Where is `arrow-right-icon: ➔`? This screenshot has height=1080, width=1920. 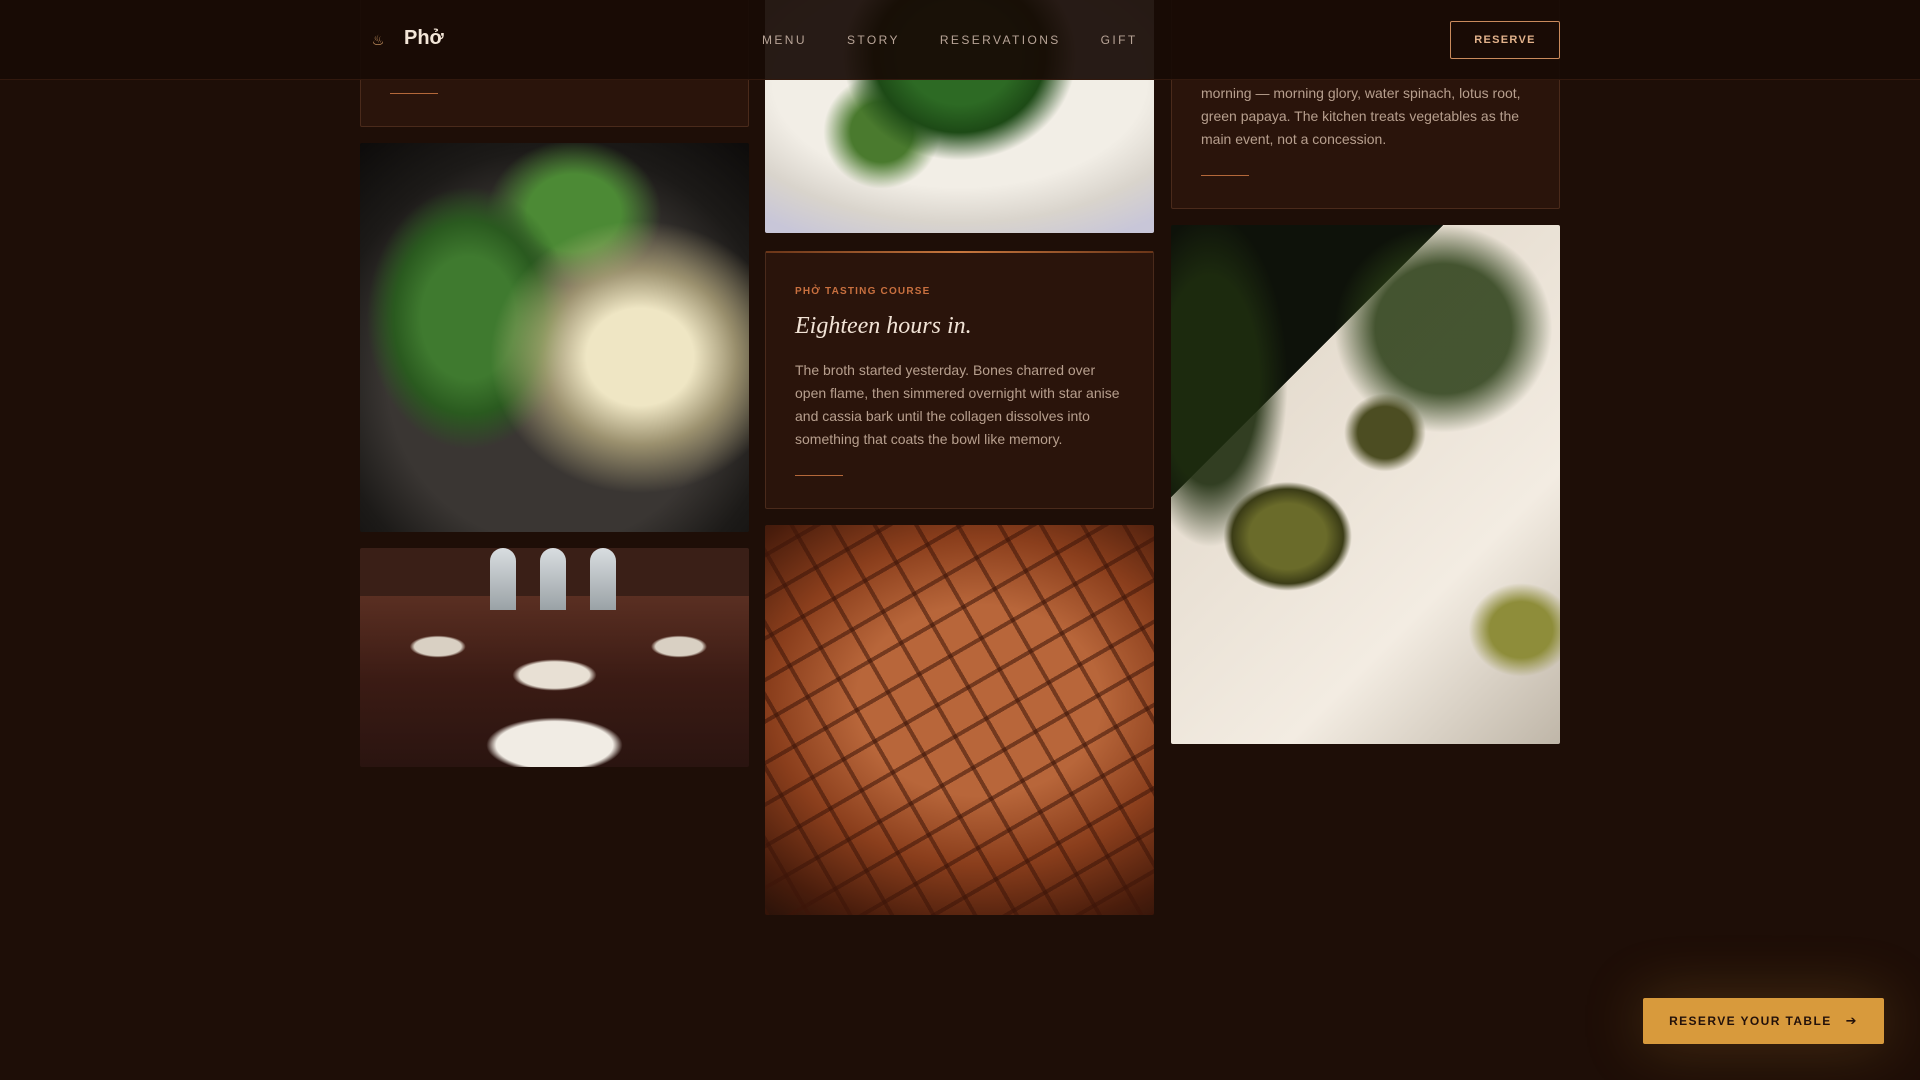 arrow-right-icon: ➔ is located at coordinates (1851, 1020).